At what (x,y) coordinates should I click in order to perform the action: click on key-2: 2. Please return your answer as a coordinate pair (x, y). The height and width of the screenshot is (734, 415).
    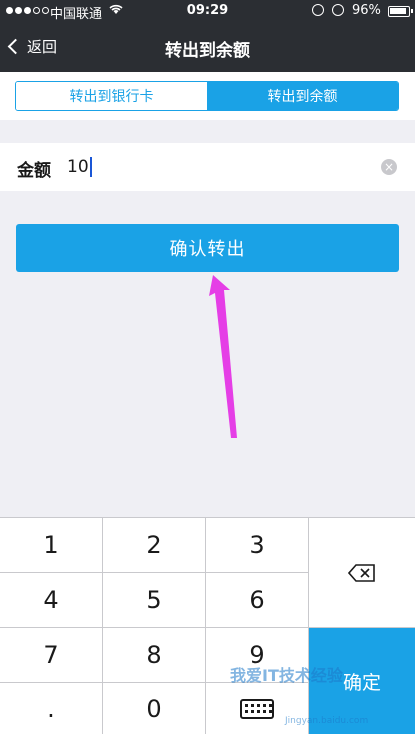
    Looking at the image, I should click on (154, 545).